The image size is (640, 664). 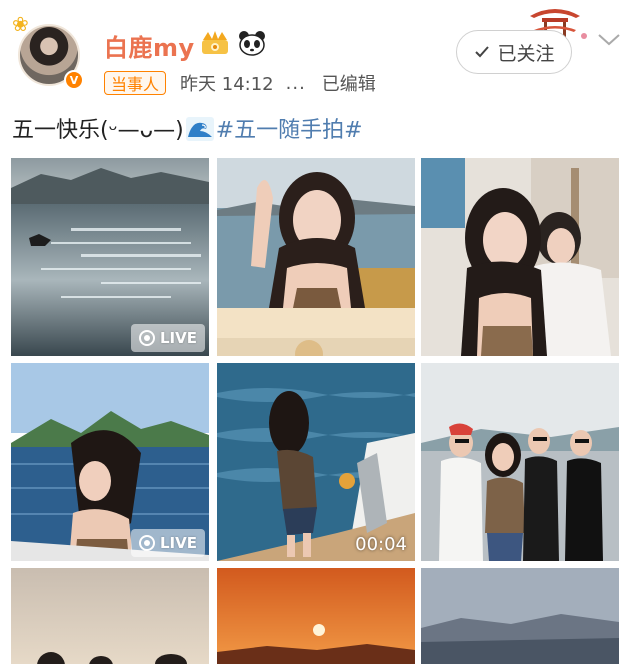 I want to click on sunflower-icon: ❀, so click(x=20, y=24).